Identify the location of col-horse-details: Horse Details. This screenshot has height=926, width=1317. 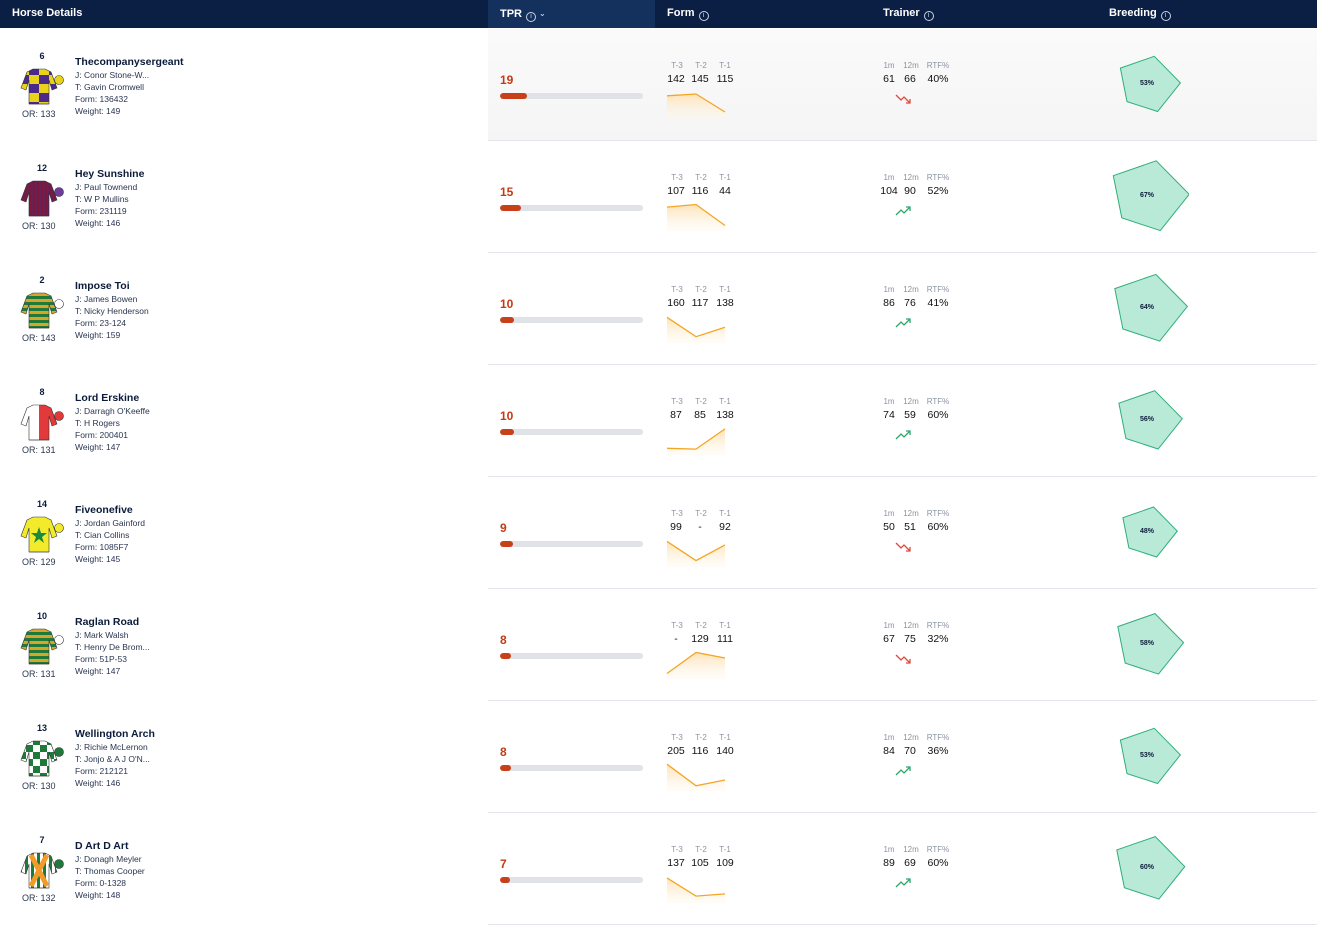
(47, 14).